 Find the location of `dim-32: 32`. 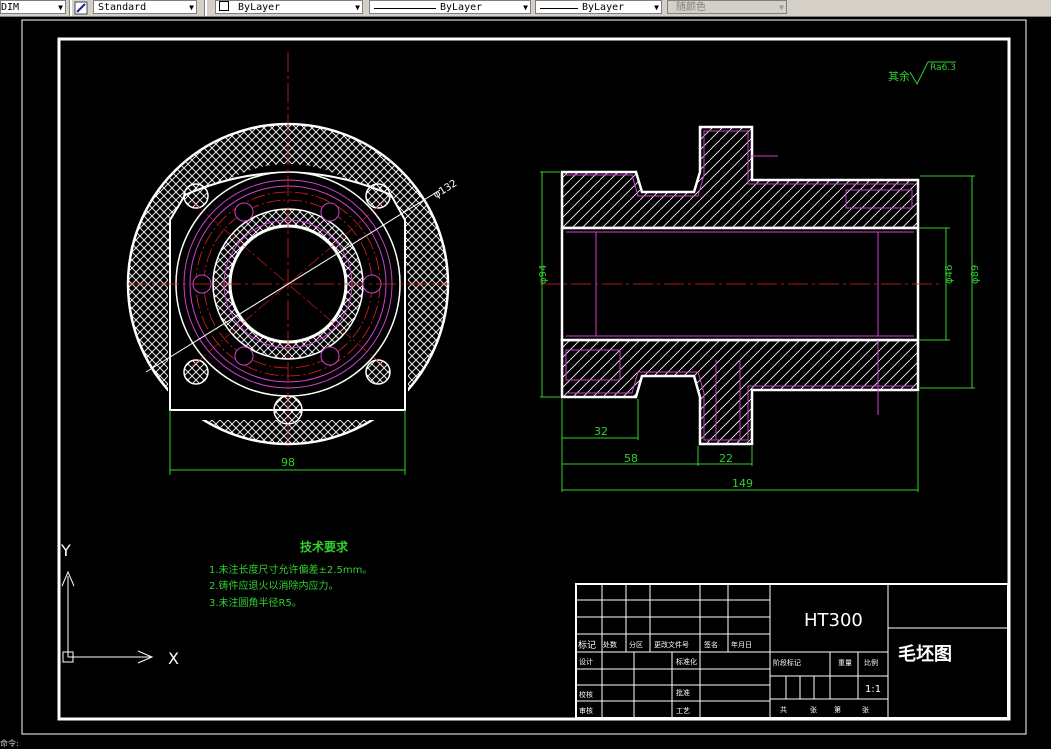

dim-32: 32 is located at coordinates (601, 431).